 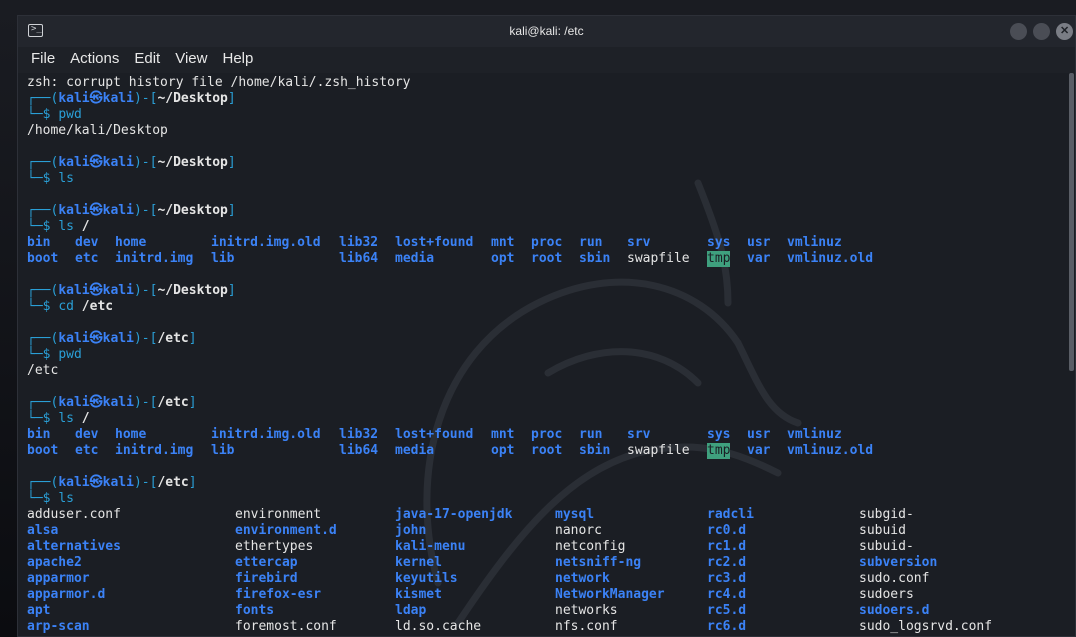 I want to click on prompt-line: ┌──(kali㉿kali)-[~/Desktop], so click(x=545, y=211).